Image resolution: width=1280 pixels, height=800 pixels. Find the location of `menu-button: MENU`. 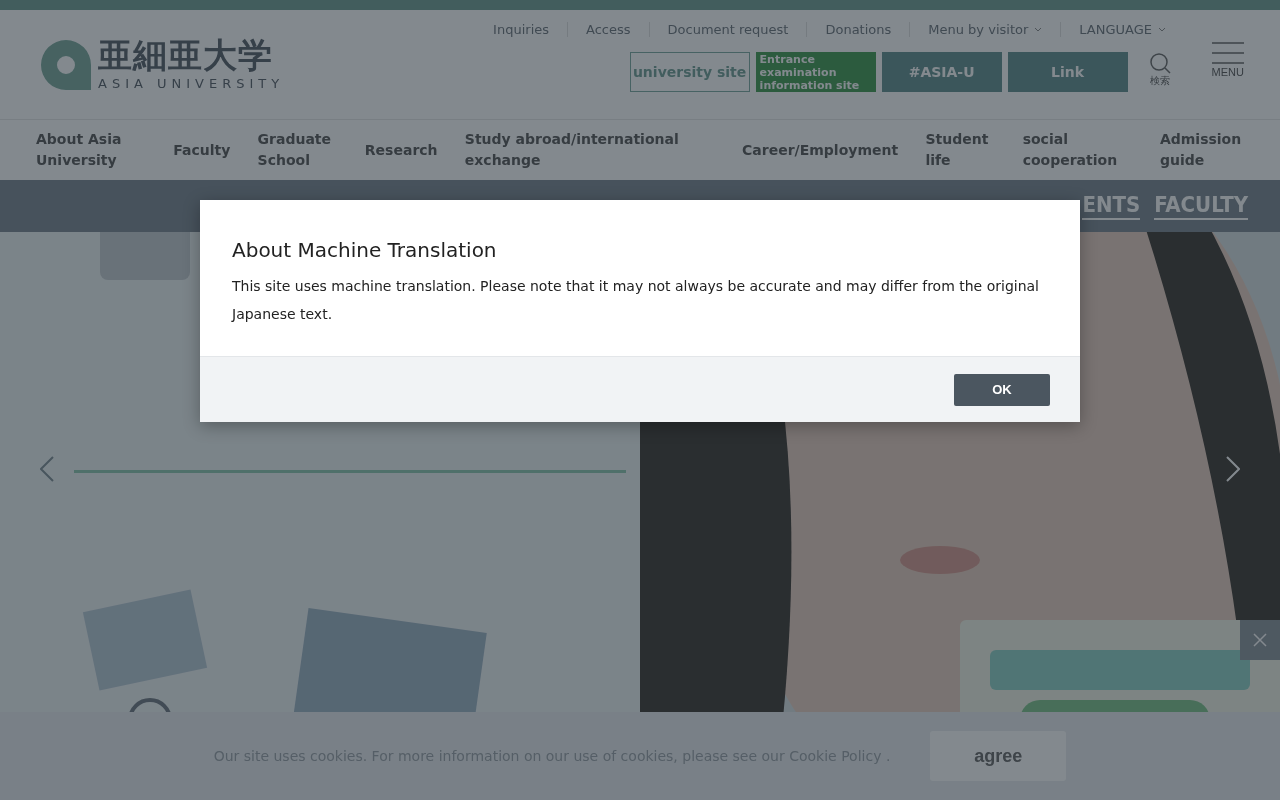

menu-button: MENU is located at coordinates (1227, 60).